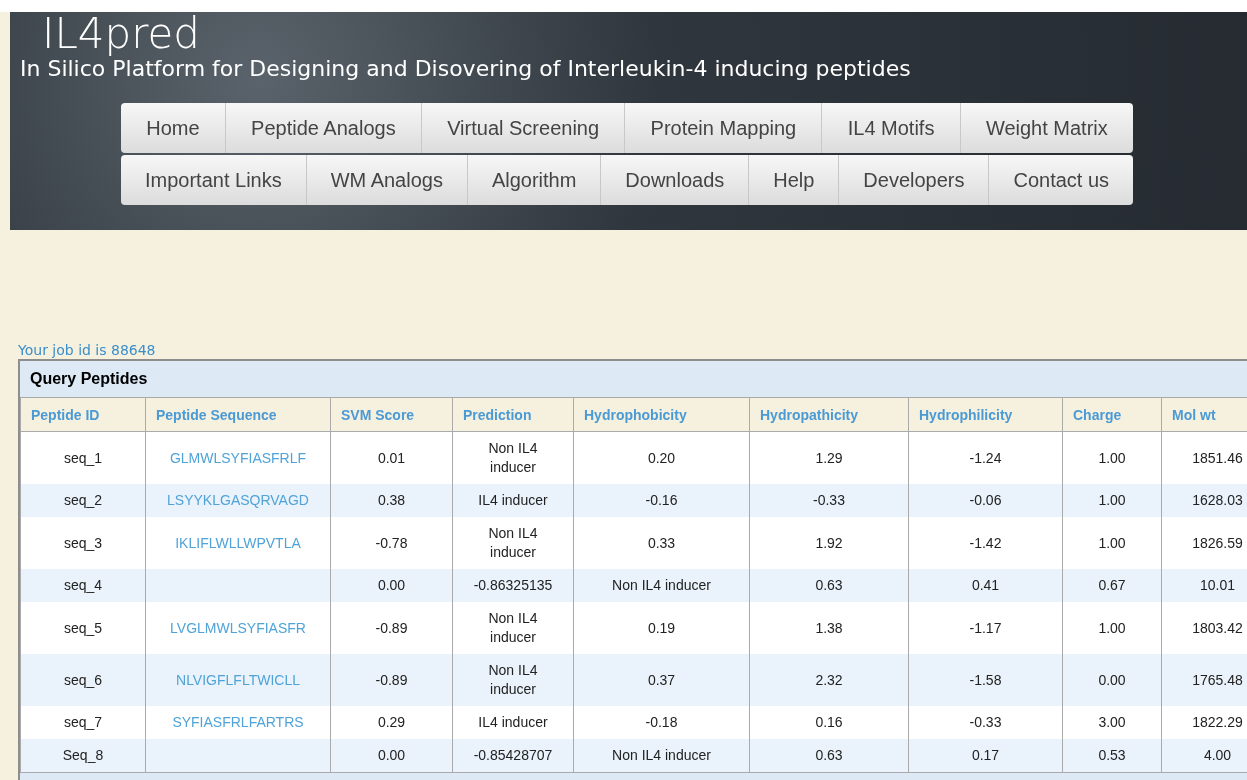 The height and width of the screenshot is (780, 1247). I want to click on column-header: Prediction, so click(513, 414).